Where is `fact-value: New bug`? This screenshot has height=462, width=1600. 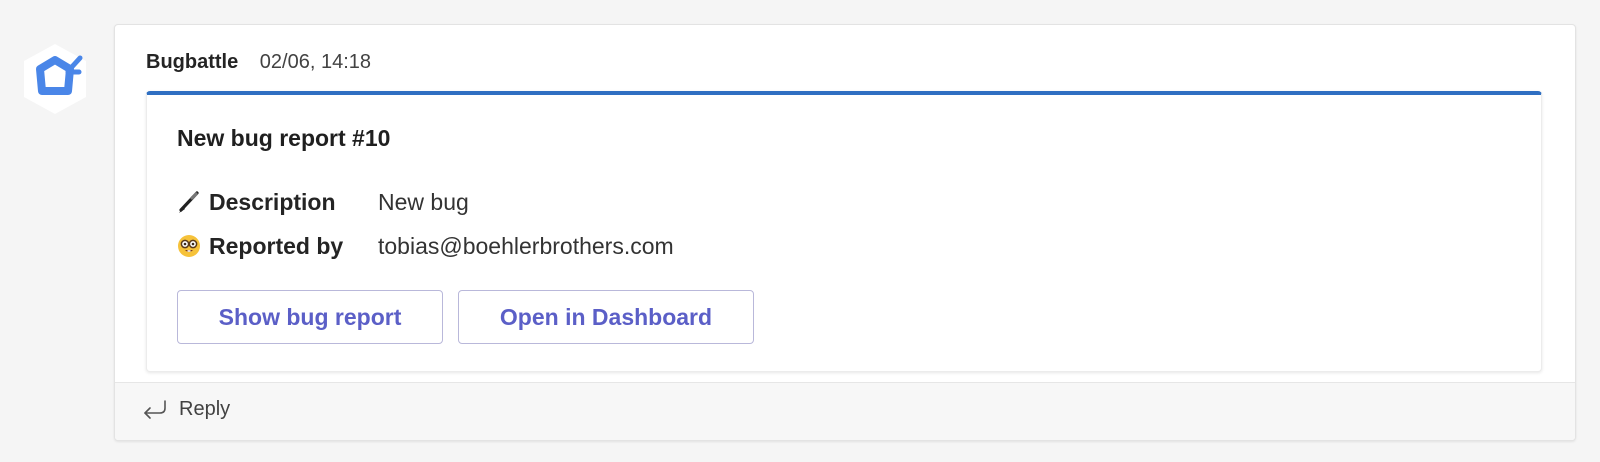
fact-value: New bug is located at coordinates (423, 202).